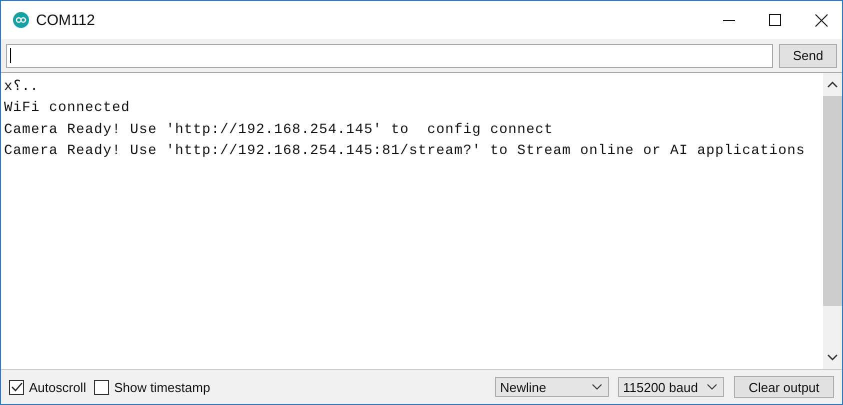 Image resolution: width=843 pixels, height=405 pixels. What do you see at coordinates (832, 357) in the screenshot?
I see `scroll-down-icon` at bounding box center [832, 357].